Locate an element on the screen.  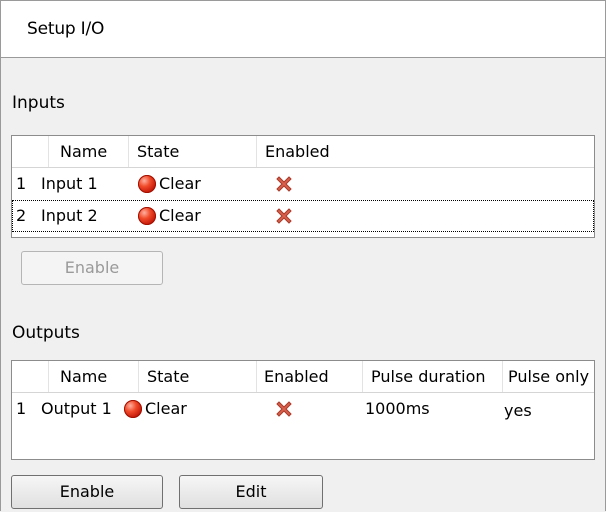
outputs-col-state: State is located at coordinates (198, 376).